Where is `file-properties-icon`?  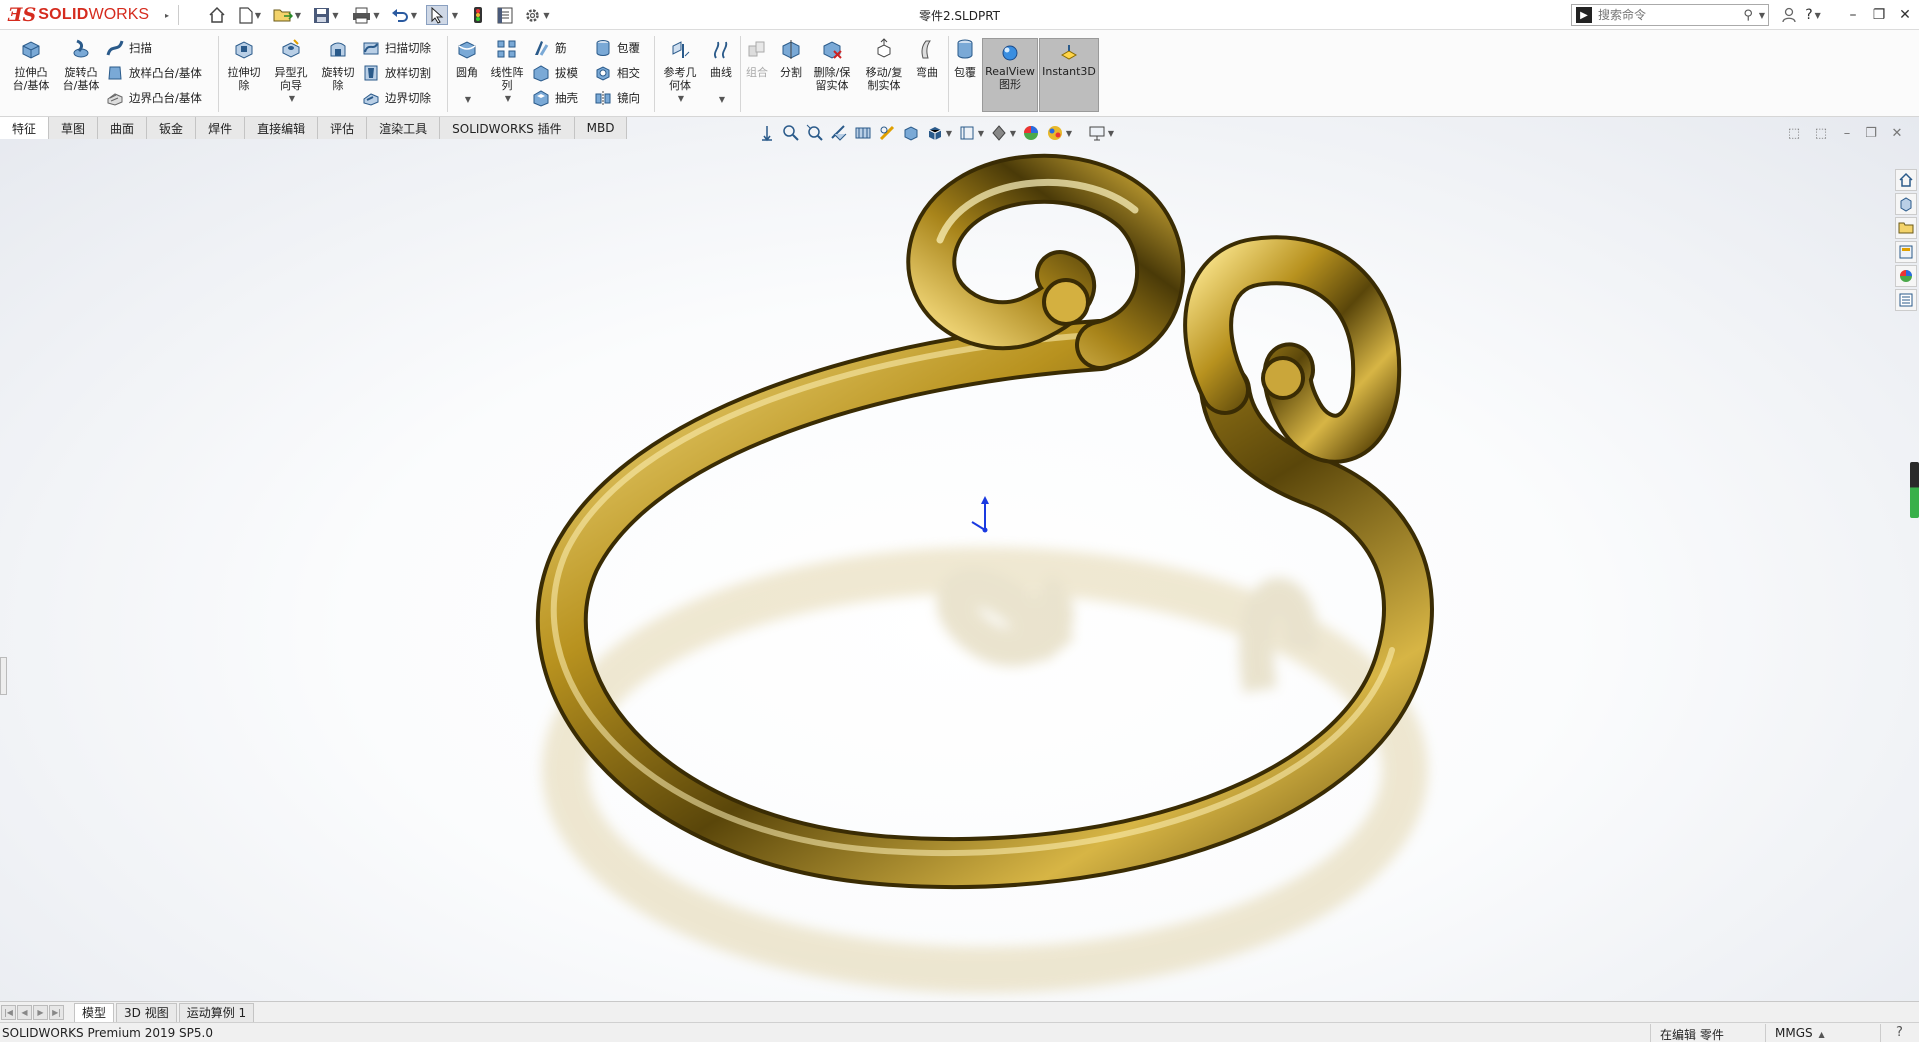 file-properties-icon is located at coordinates (505, 15).